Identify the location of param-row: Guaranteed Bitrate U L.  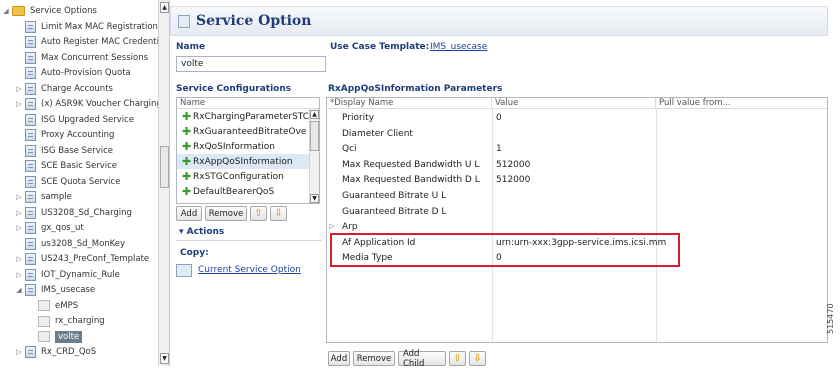
(577, 196).